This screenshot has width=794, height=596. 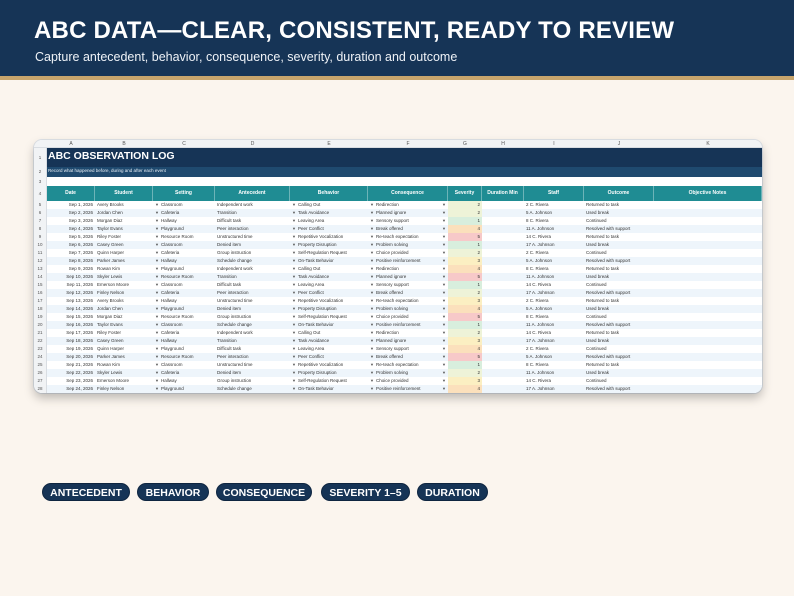 What do you see at coordinates (71, 144) in the screenshot?
I see `column-letter-header: A` at bounding box center [71, 144].